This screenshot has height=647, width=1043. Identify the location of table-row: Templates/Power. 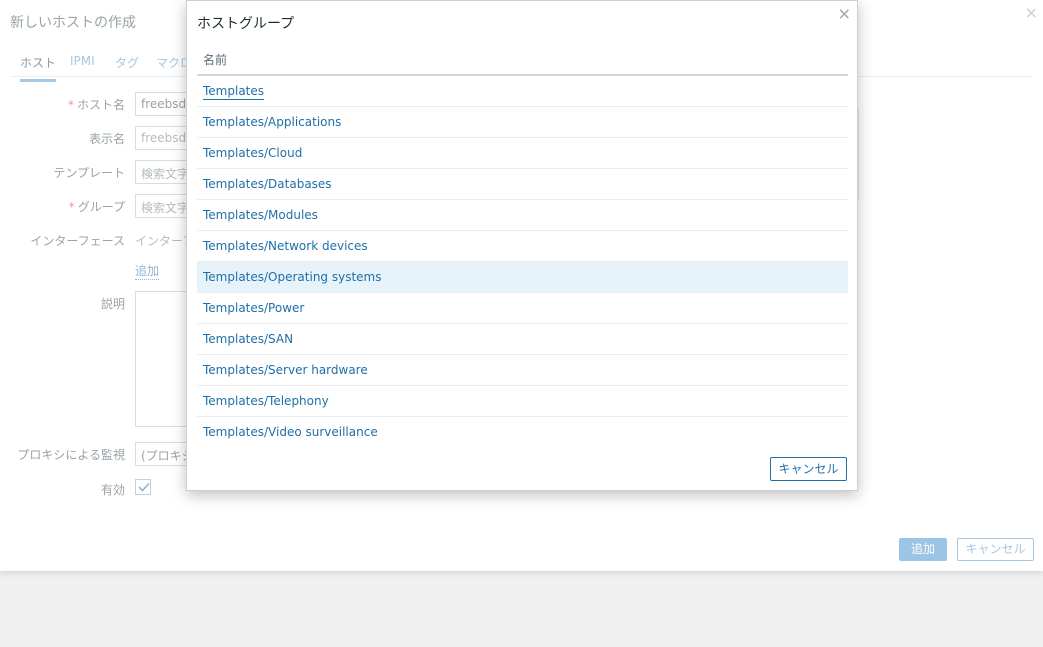
(522, 308).